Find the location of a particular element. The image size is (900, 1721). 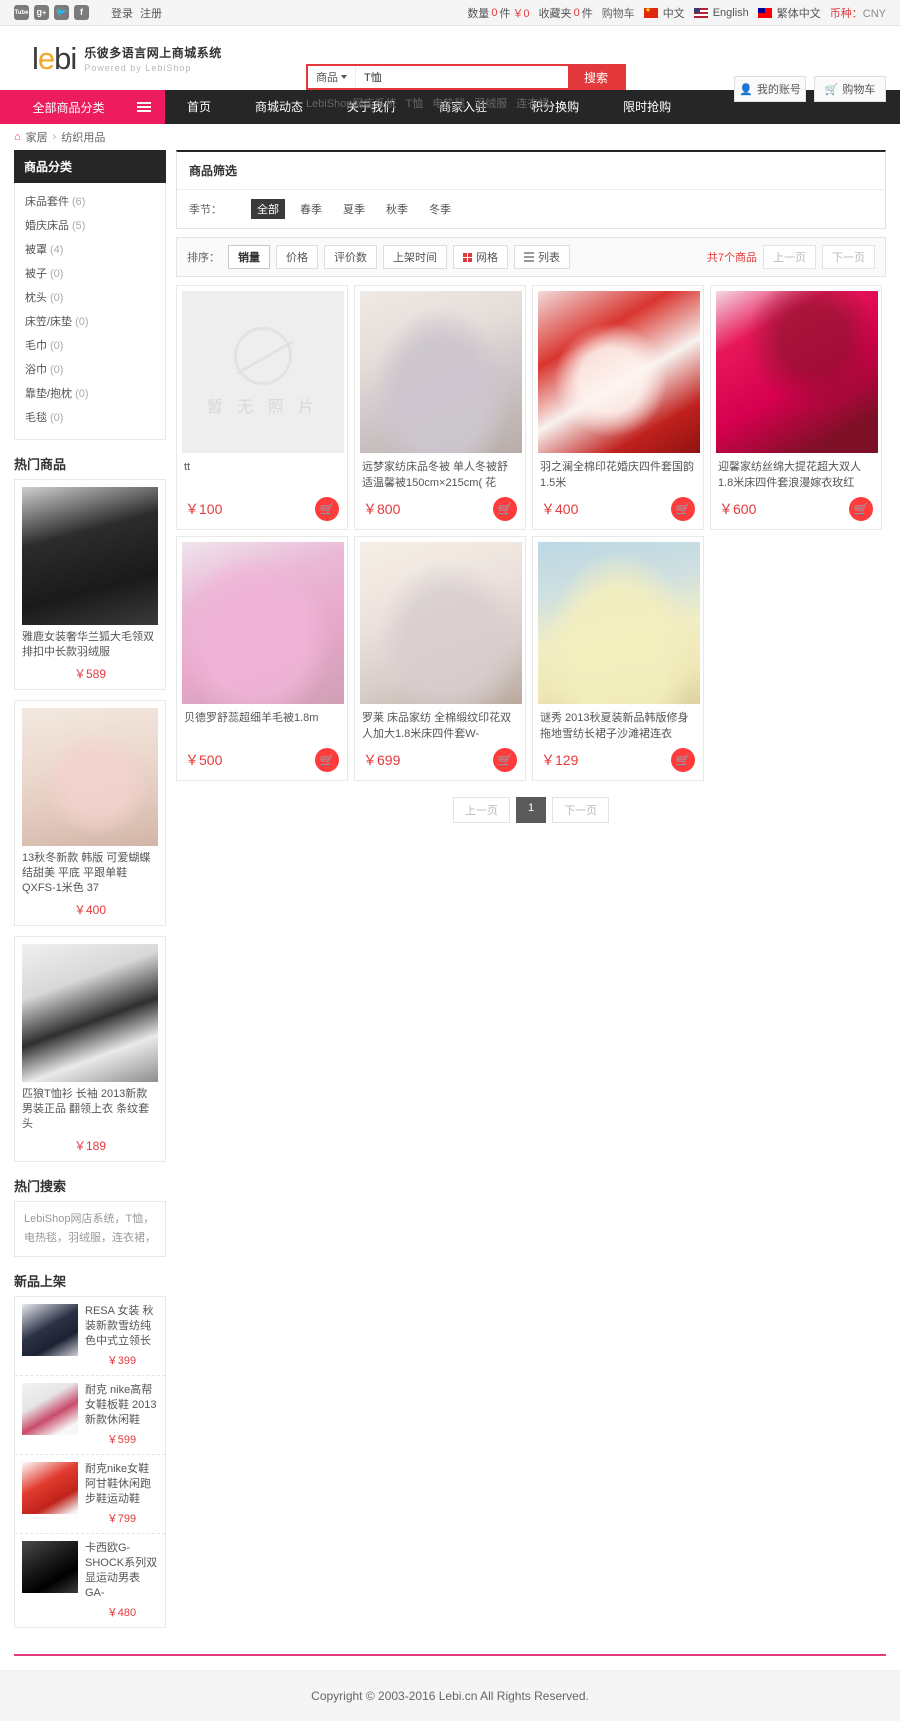

search-category-dropdown: 商品 is located at coordinates (332, 77).